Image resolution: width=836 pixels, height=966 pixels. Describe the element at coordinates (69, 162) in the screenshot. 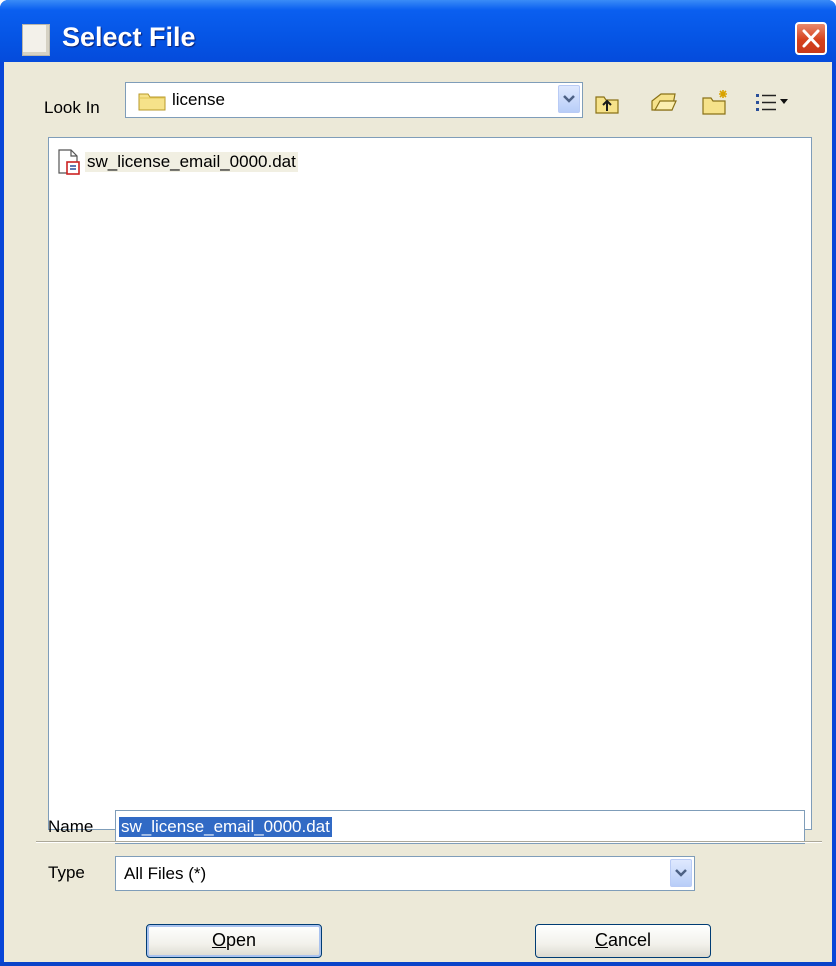

I see `file-icon` at that location.